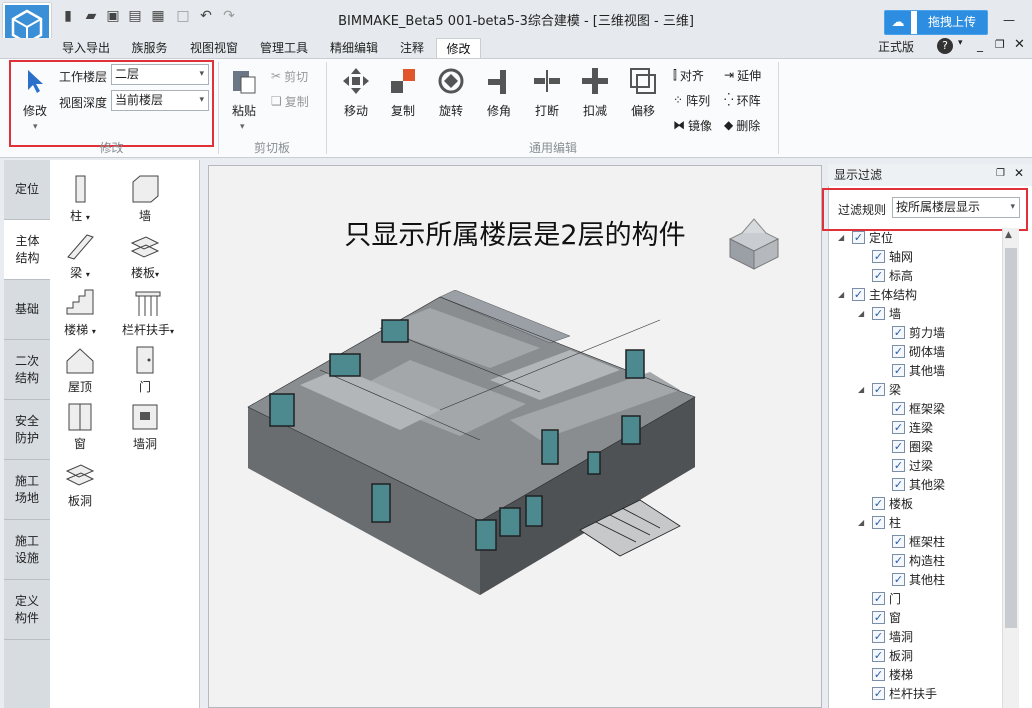 This screenshot has height=708, width=1032. I want to click on tool-slab-opening: 板洞, so click(80, 484).